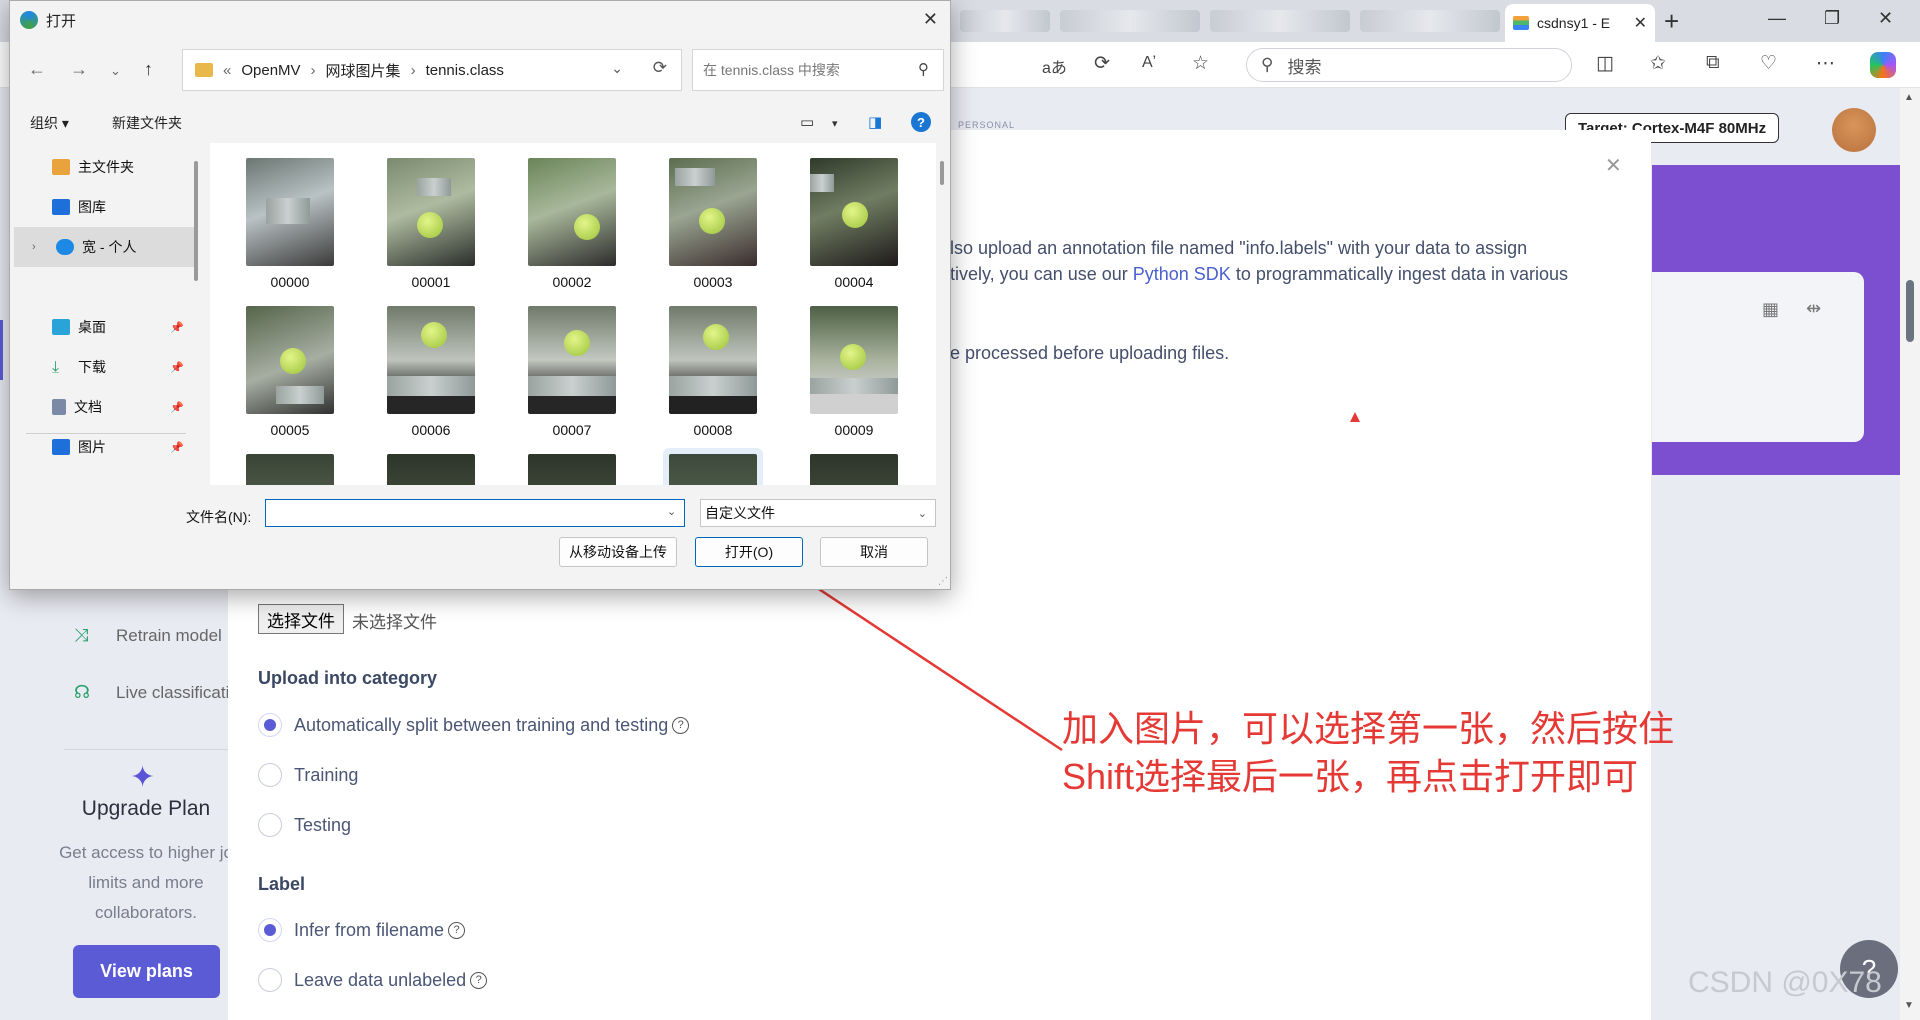 The image size is (1920, 1020). I want to click on filename-input, so click(475, 513).